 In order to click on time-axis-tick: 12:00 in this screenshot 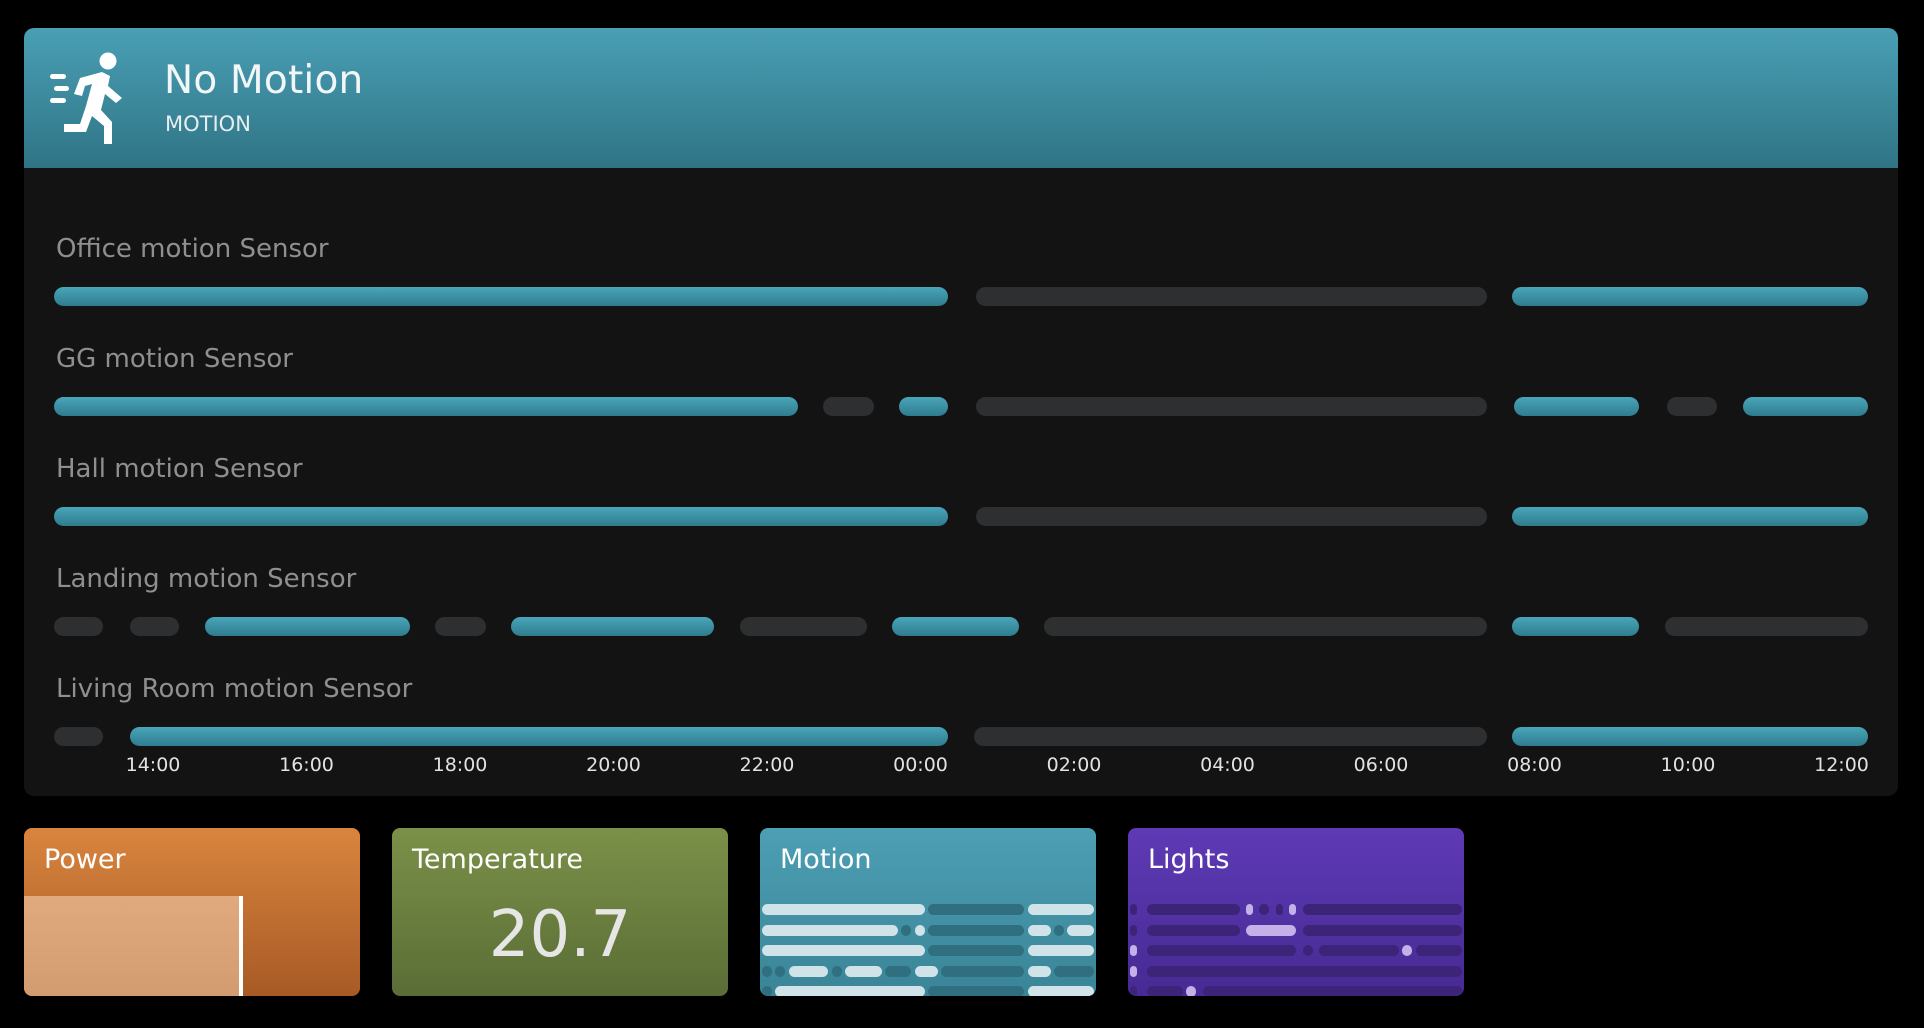, I will do `click(1841, 765)`.